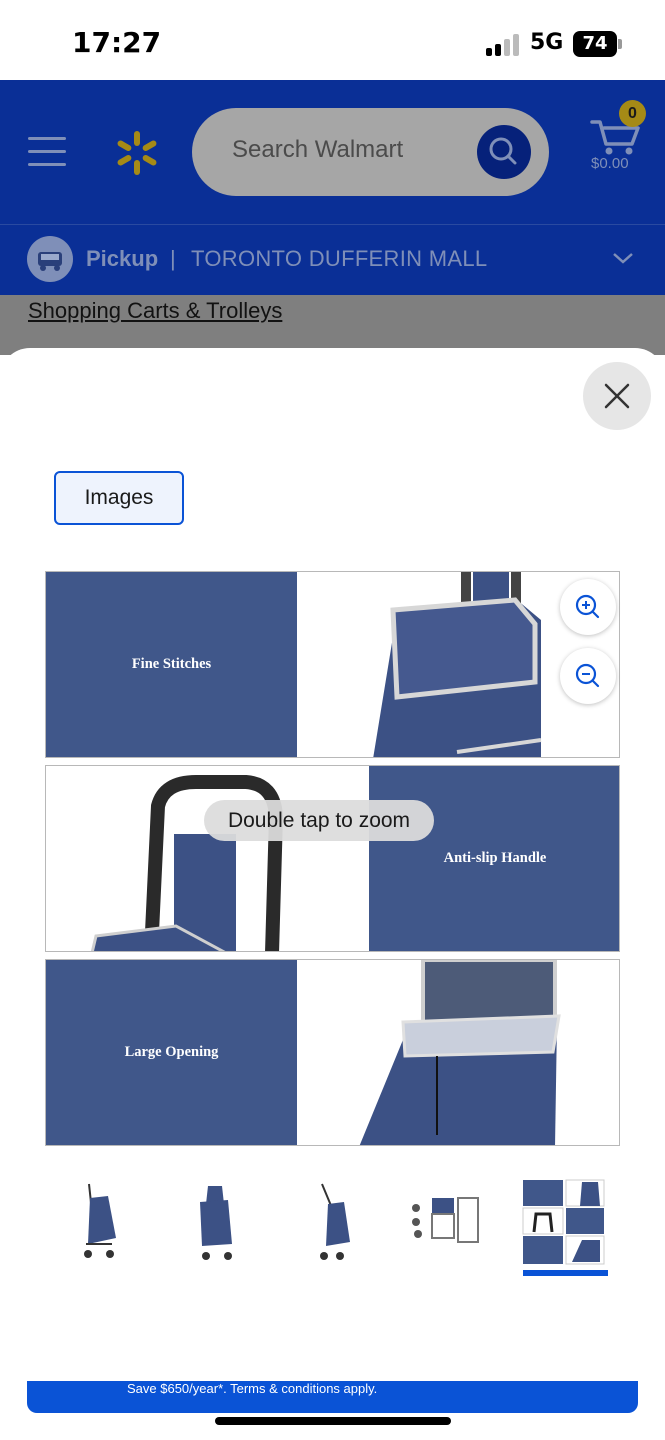  I want to click on search-input: Search Walmart, so click(370, 152).